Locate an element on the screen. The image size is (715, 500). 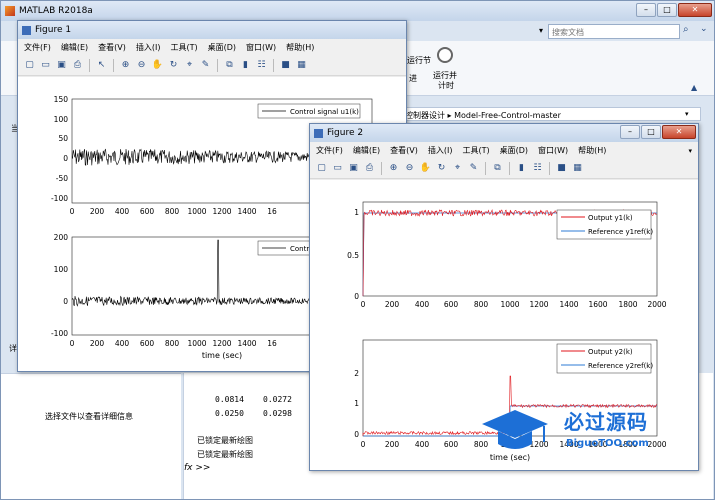
ribbon-collapse-icon: ▲ is located at coordinates (694, 87).